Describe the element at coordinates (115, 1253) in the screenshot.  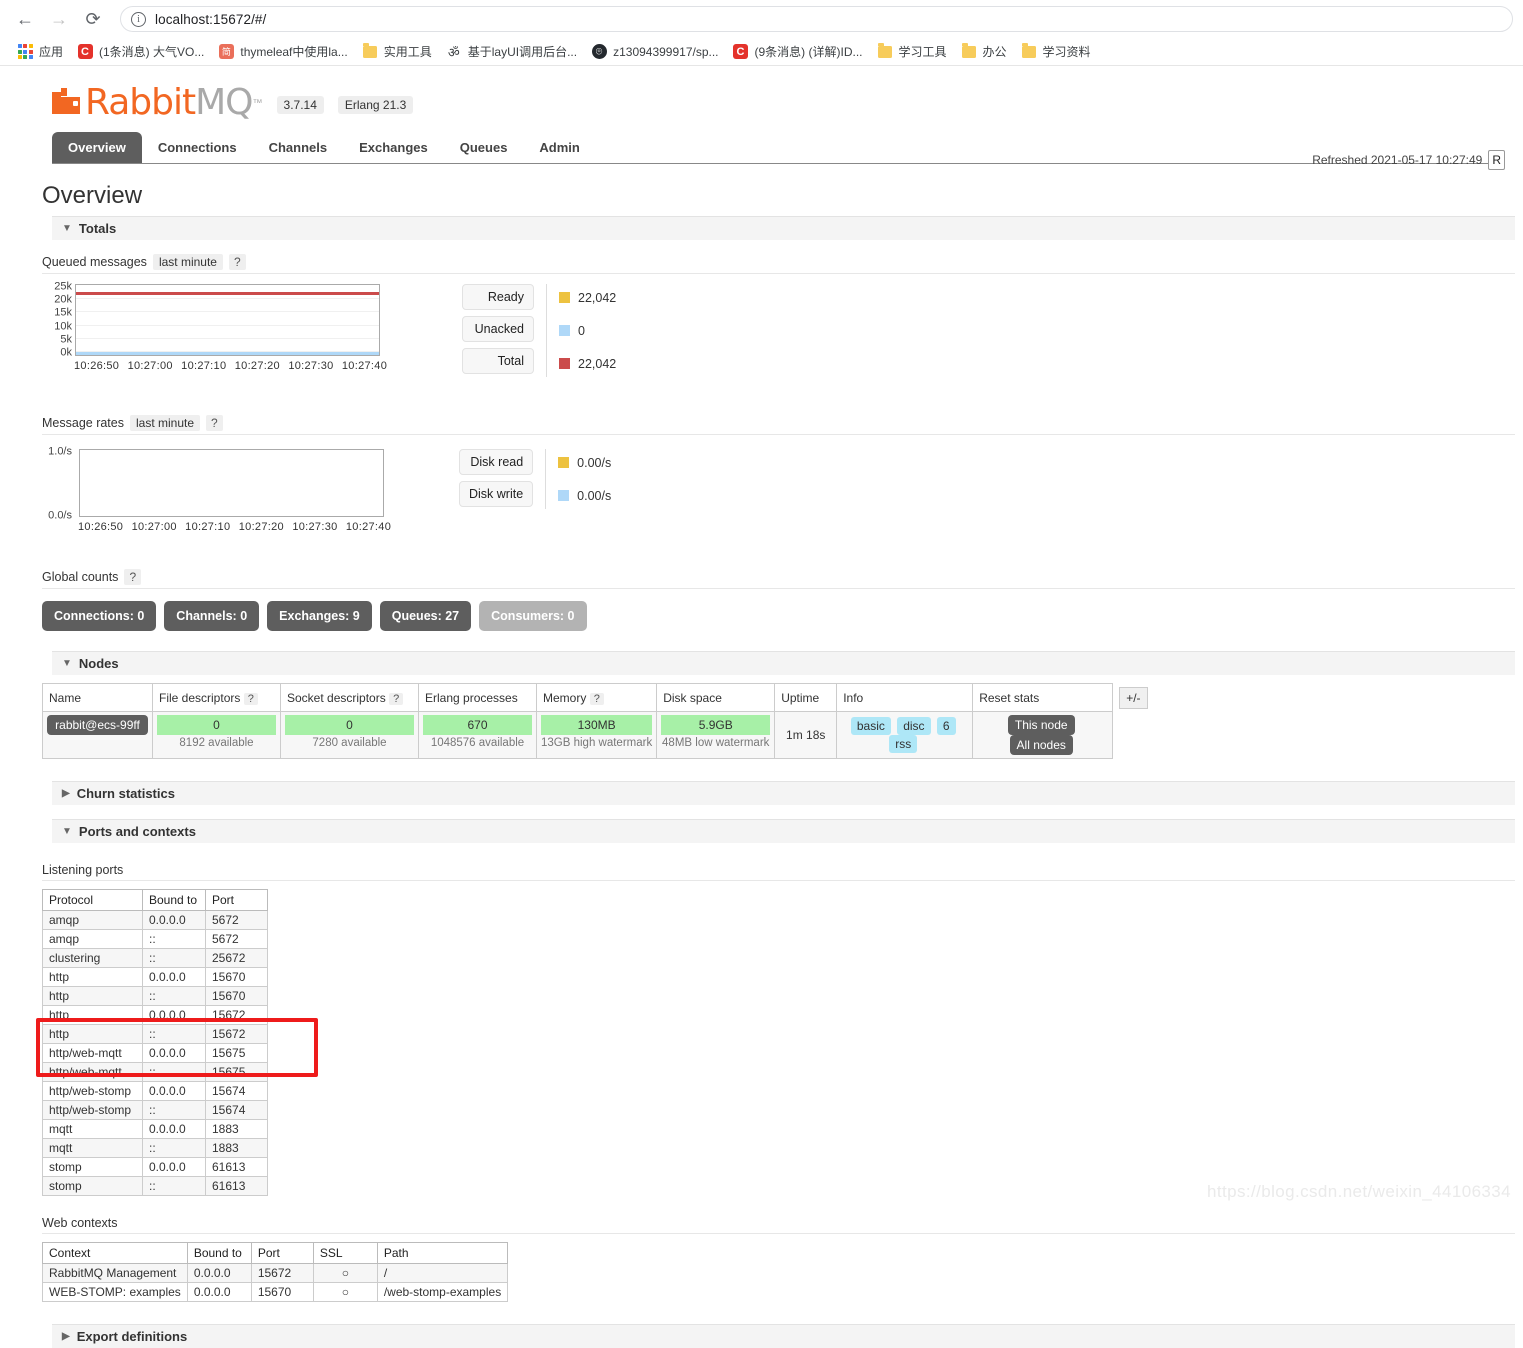
I see `col-context: Context` at that location.